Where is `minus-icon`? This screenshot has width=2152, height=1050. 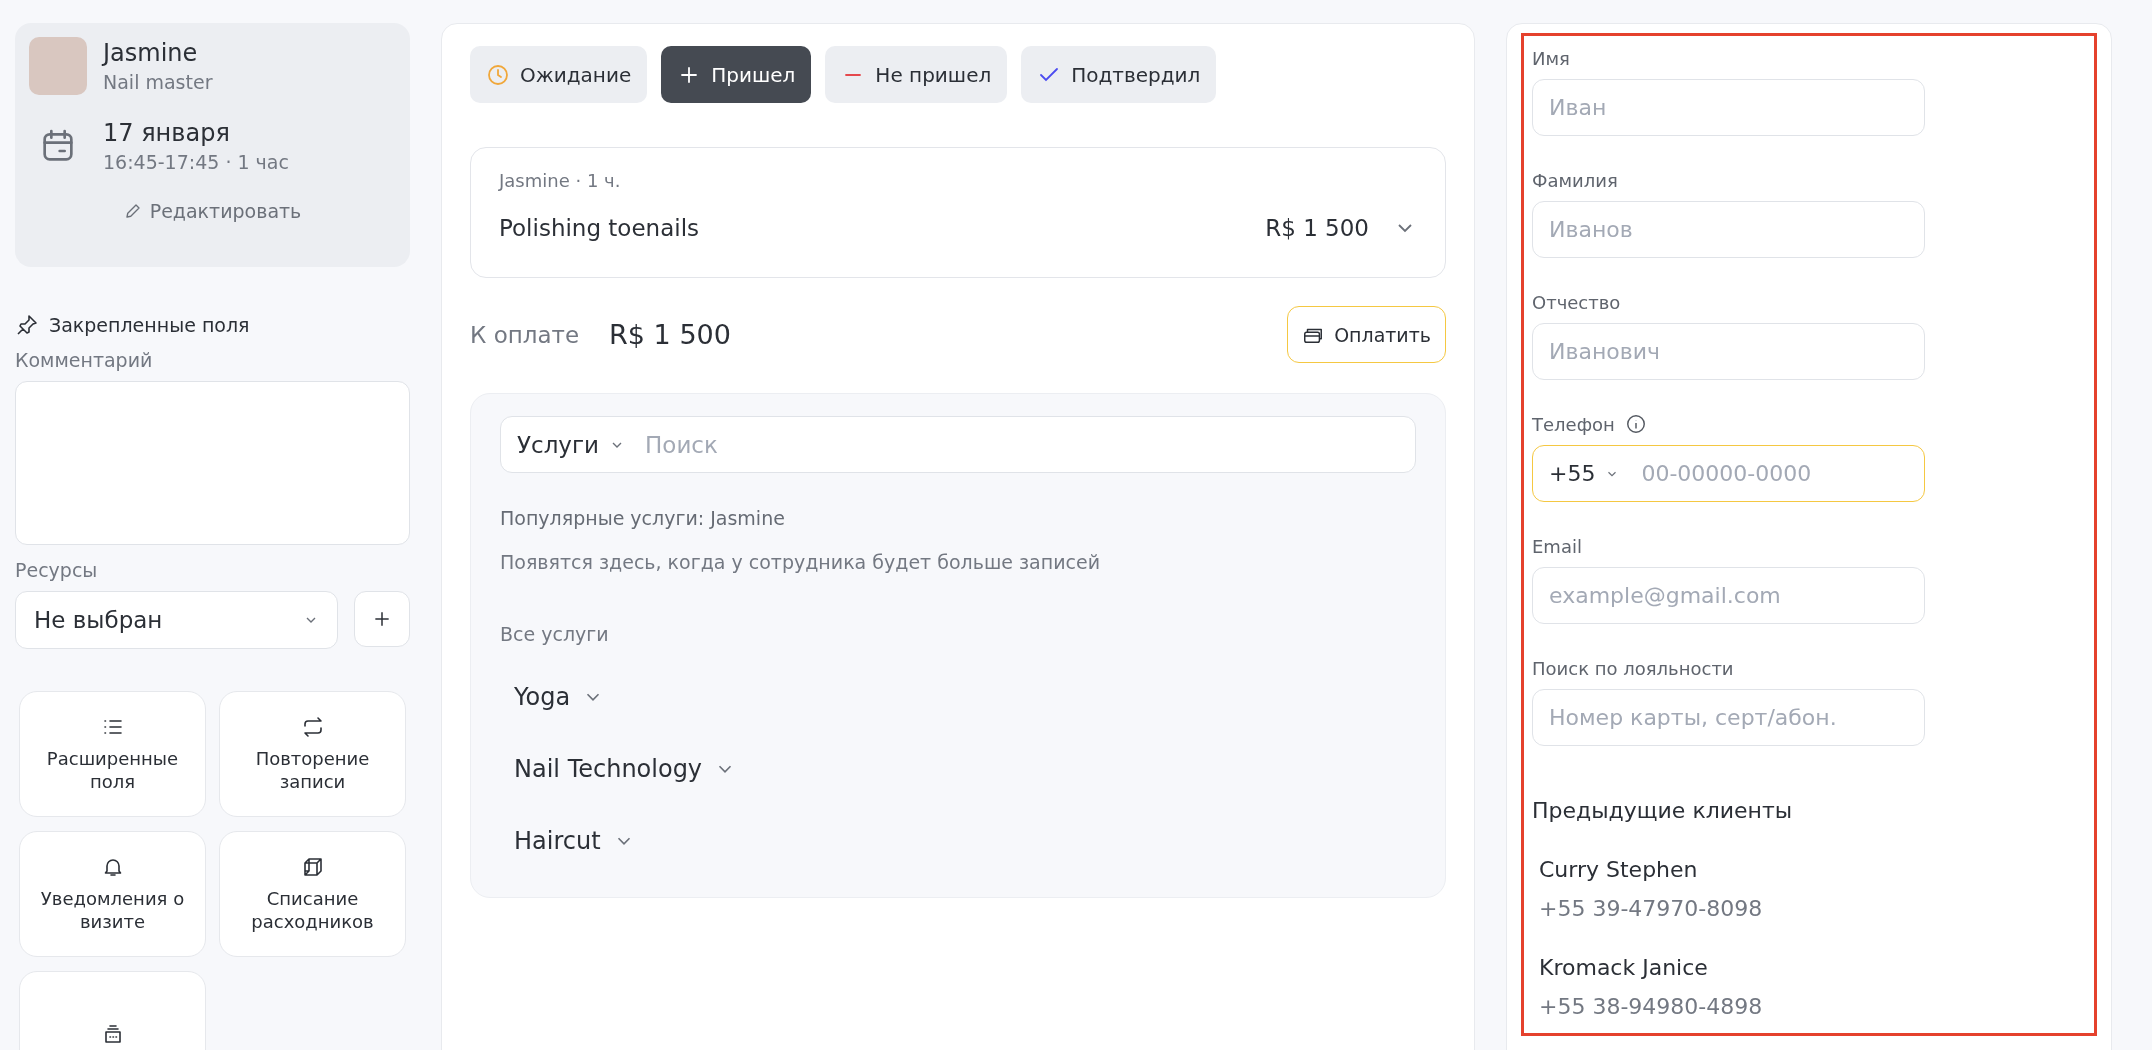
minus-icon is located at coordinates (853, 74).